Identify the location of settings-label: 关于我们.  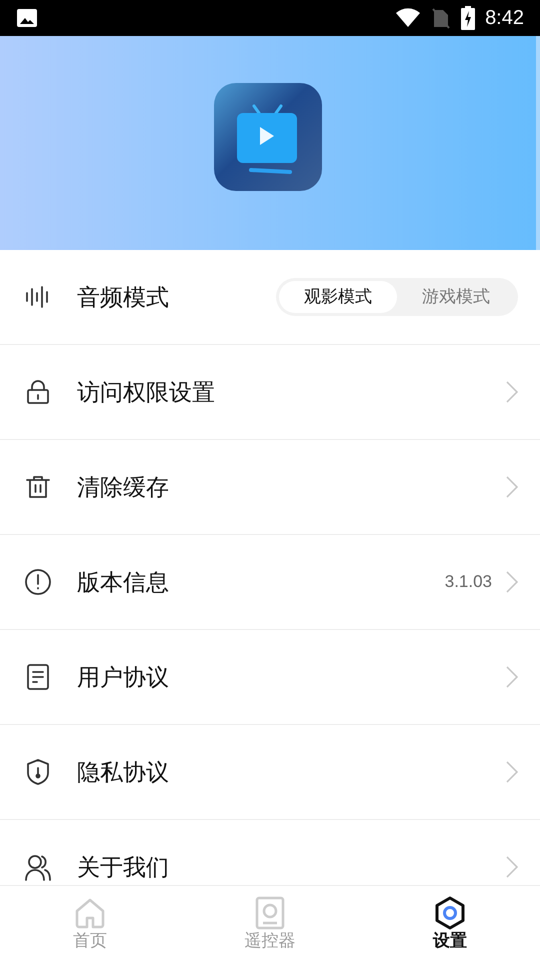
(123, 867).